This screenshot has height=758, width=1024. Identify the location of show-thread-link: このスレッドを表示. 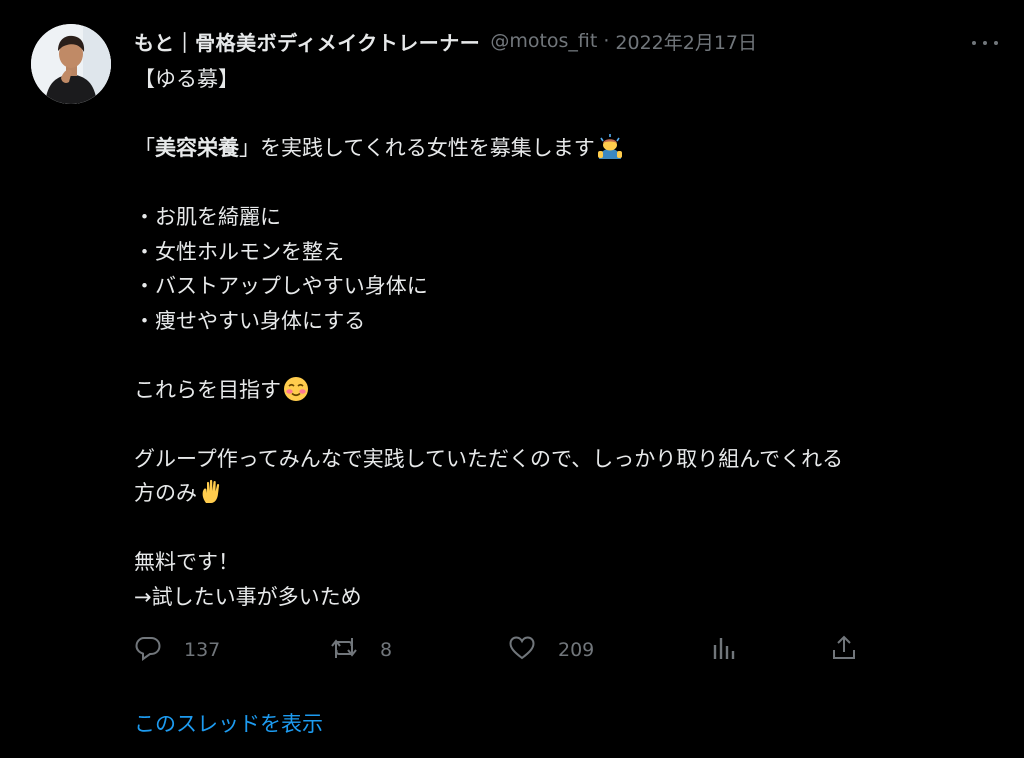
(228, 723).